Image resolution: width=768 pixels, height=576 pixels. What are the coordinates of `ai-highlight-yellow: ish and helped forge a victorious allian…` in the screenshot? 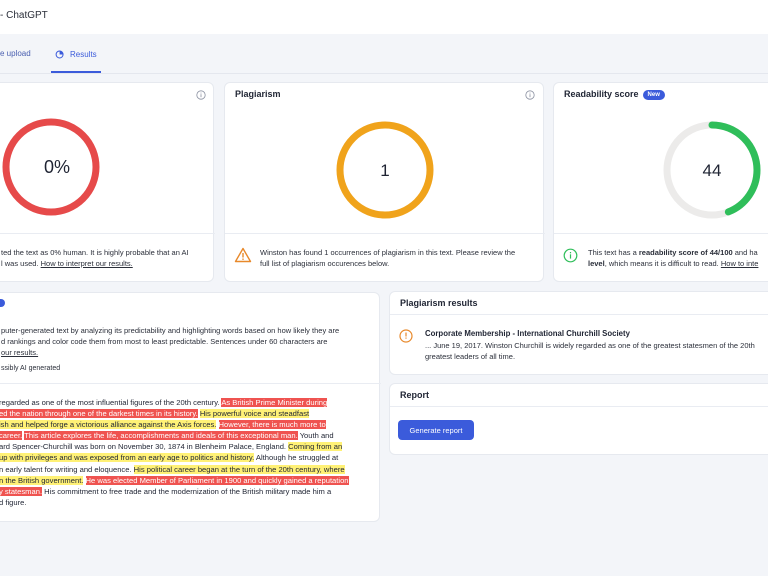 It's located at (108, 425).